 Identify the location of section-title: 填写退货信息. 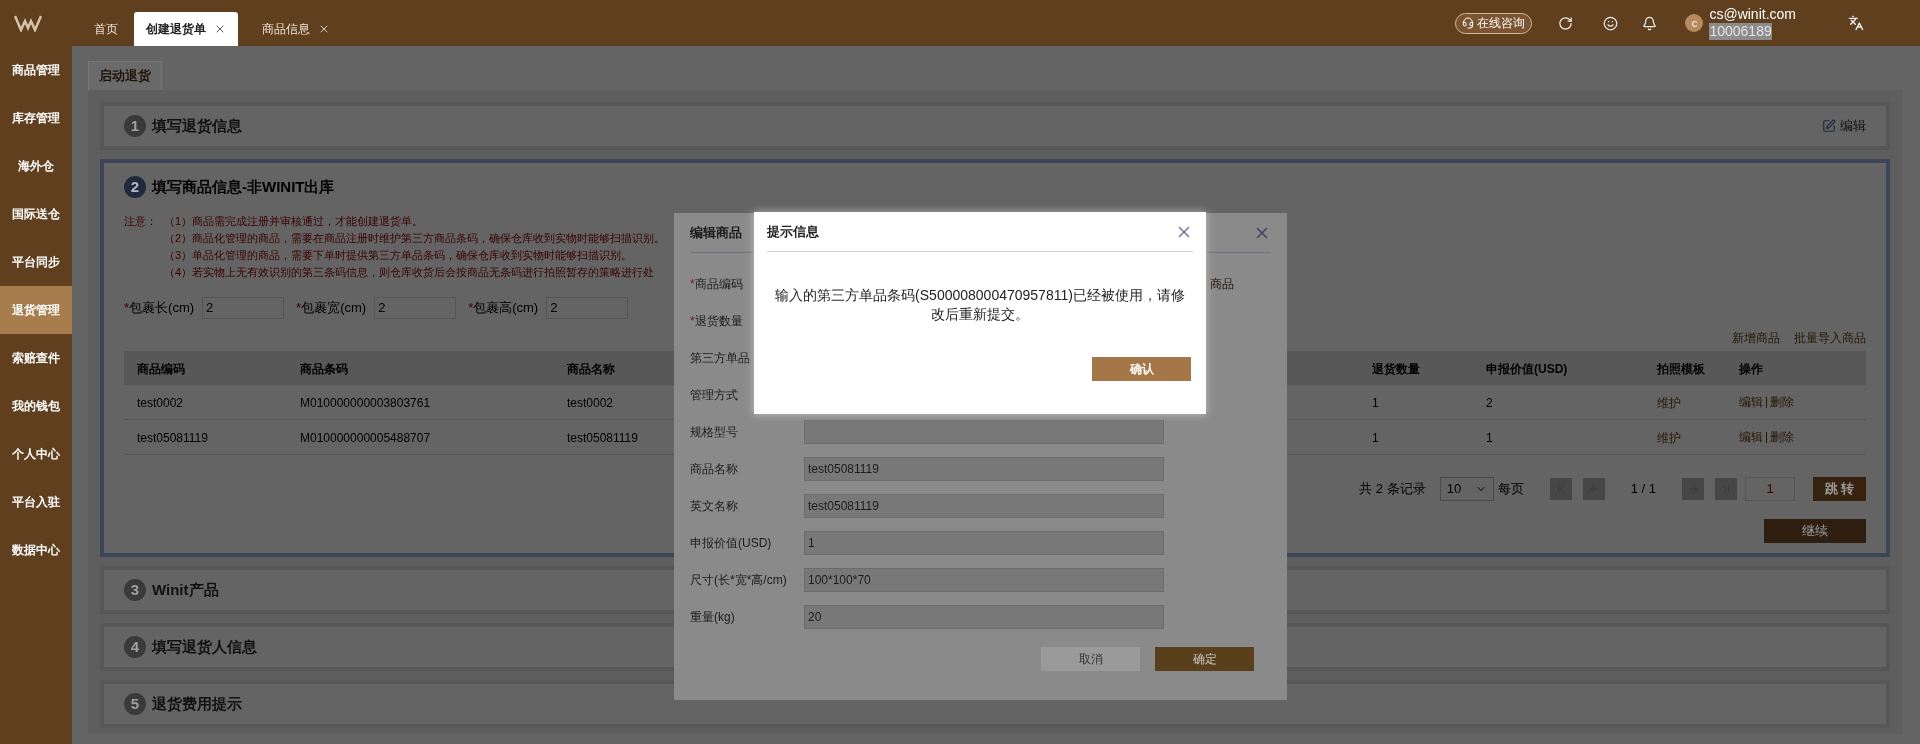
(197, 125).